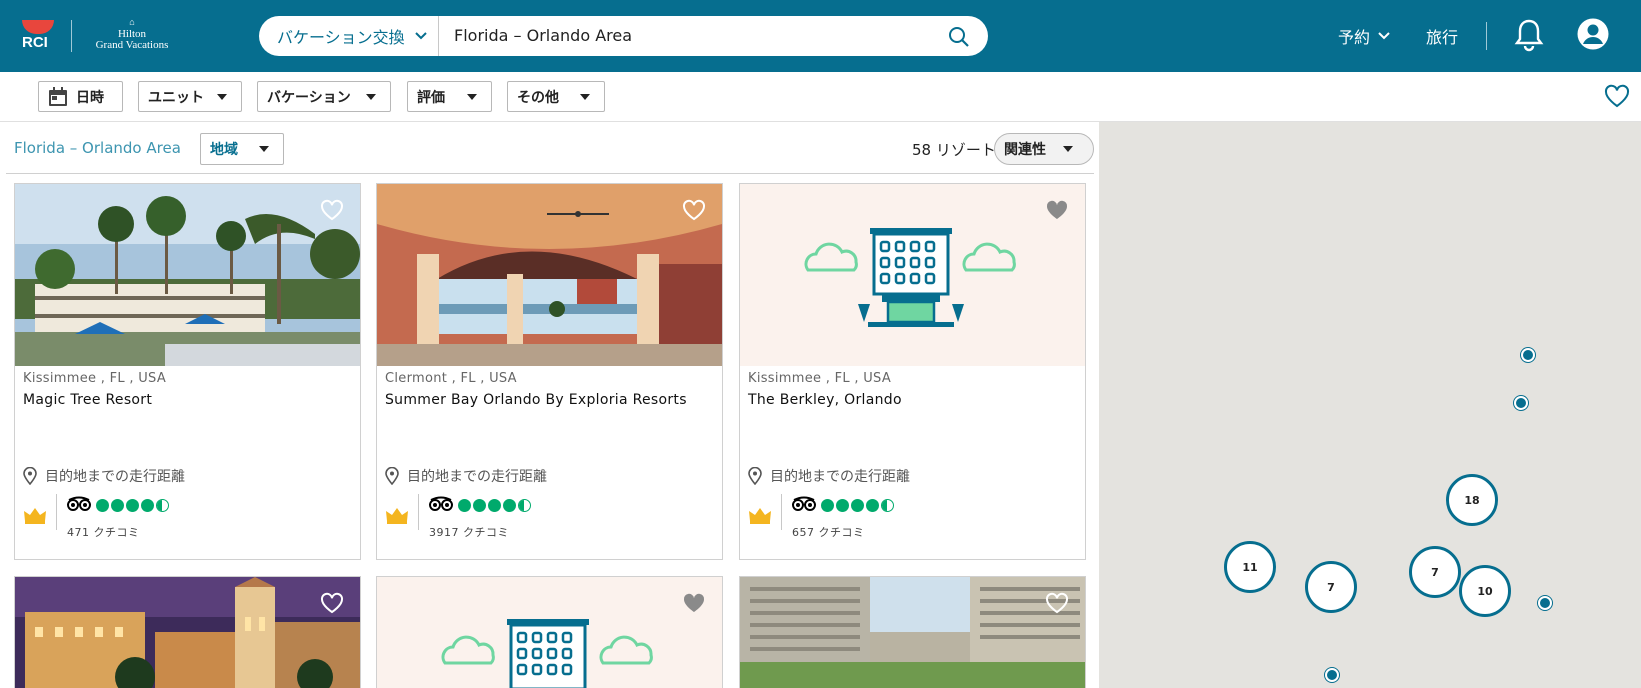  What do you see at coordinates (420, 36) in the screenshot?
I see `chevron-down-icon` at bounding box center [420, 36].